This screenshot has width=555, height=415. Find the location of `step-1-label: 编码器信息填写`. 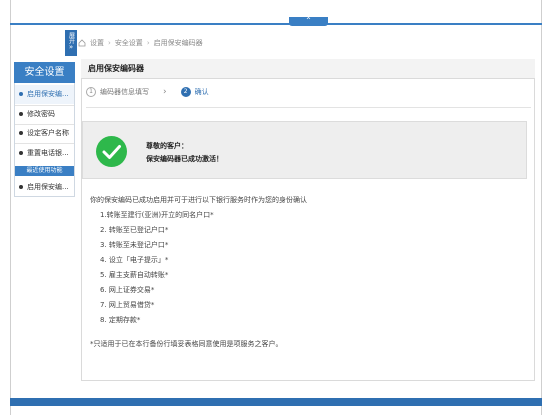

step-1-label: 编码器信息填写 is located at coordinates (124, 92).